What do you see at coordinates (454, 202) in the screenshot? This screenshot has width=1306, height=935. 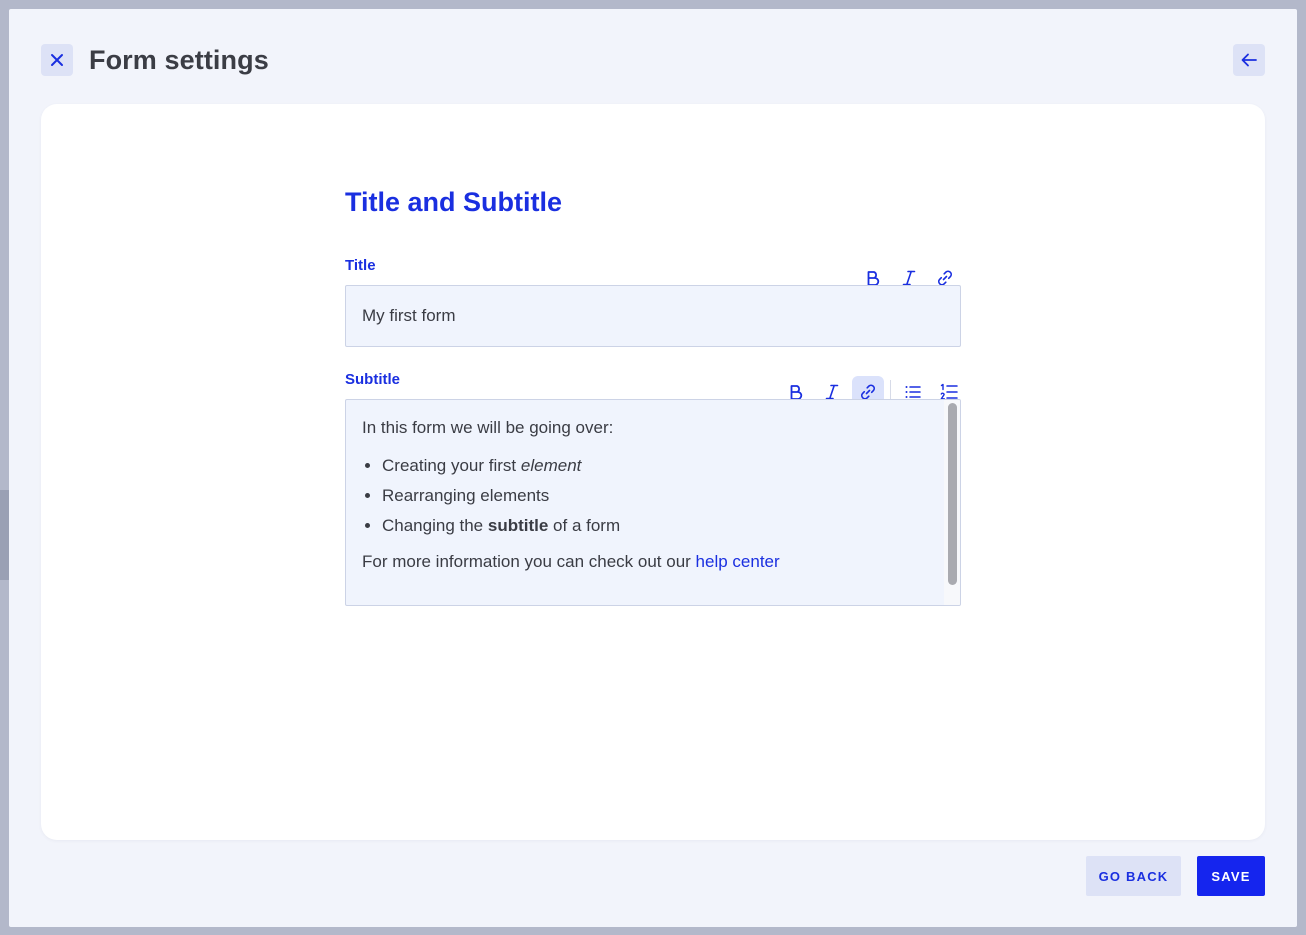 I see `section-heading: Title and Subtitle` at bounding box center [454, 202].